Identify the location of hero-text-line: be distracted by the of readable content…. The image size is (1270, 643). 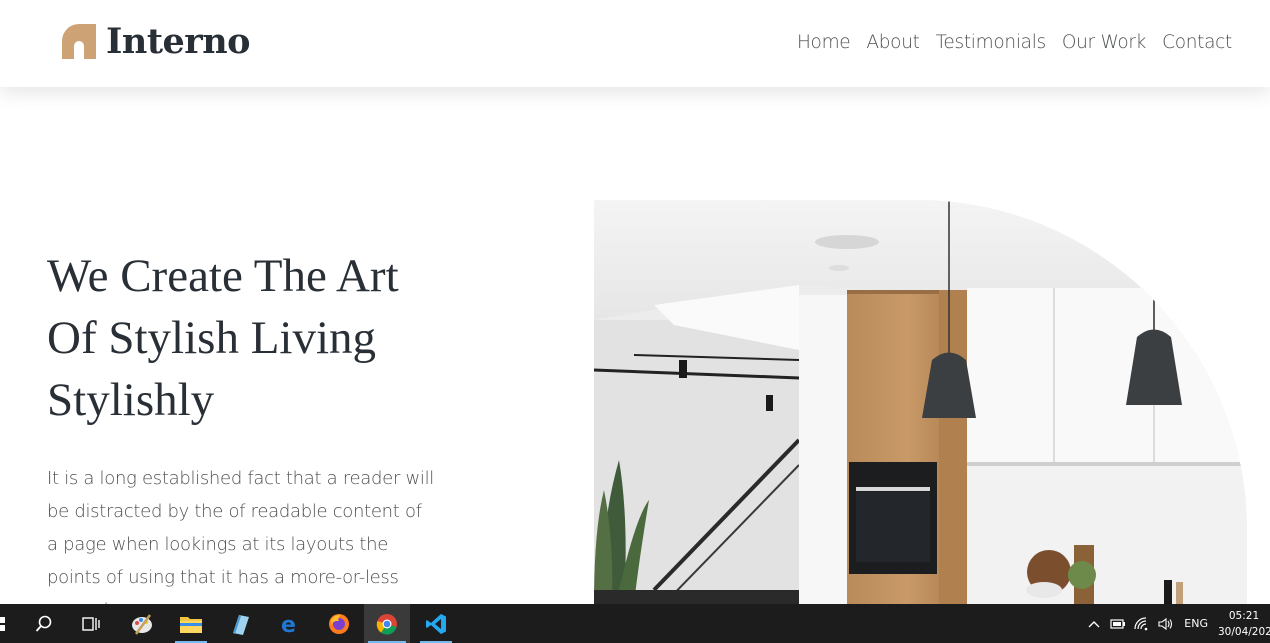
(234, 511).